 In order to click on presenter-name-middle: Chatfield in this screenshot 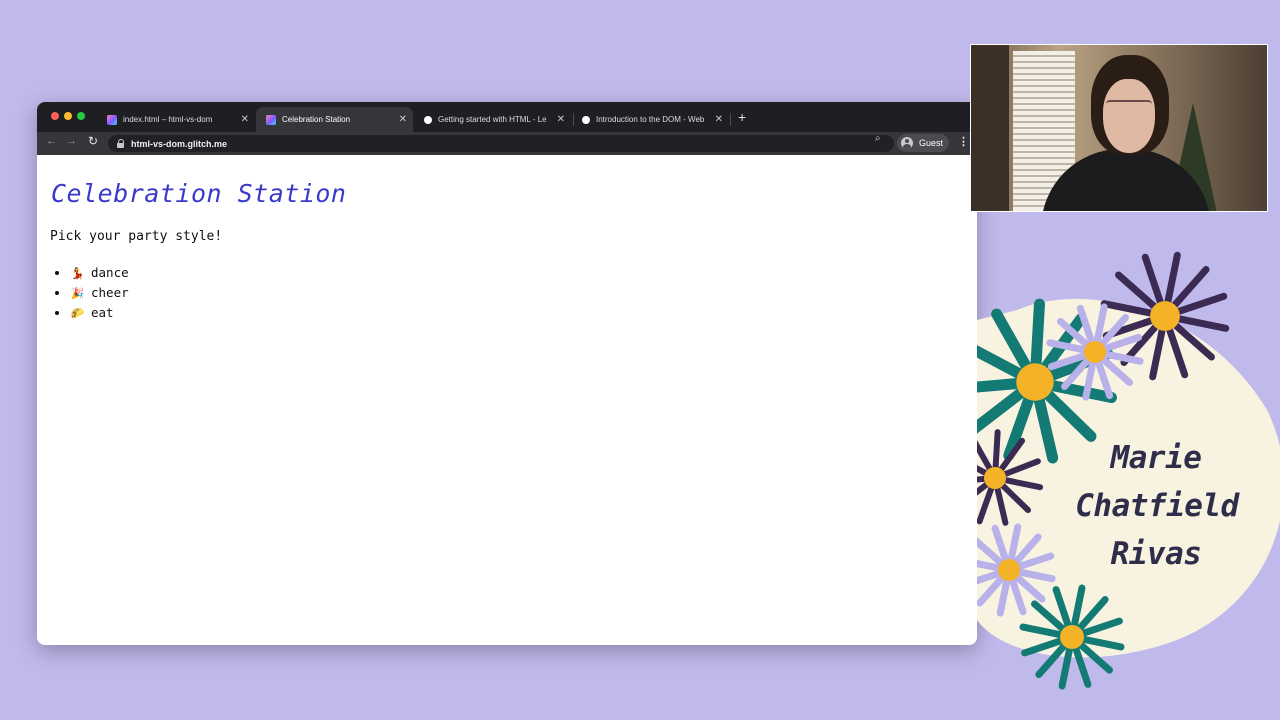, I will do `click(1157, 506)`.